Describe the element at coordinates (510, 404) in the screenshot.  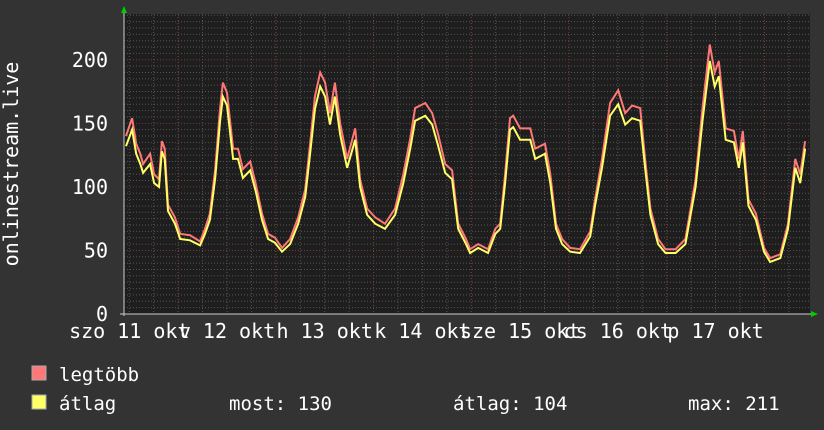
I see `stat-average: átlag: 104` at that location.